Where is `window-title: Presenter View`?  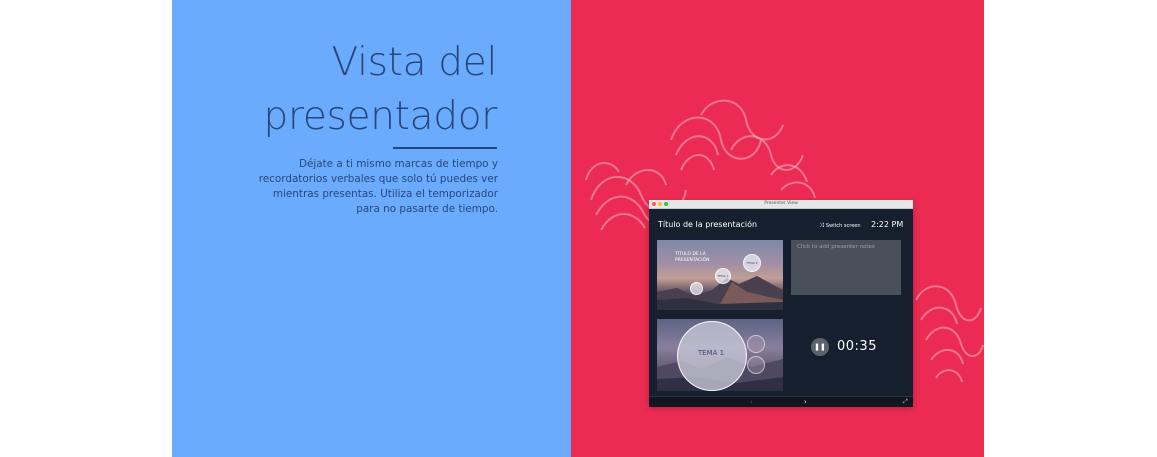
window-title: Presenter View is located at coordinates (781, 203).